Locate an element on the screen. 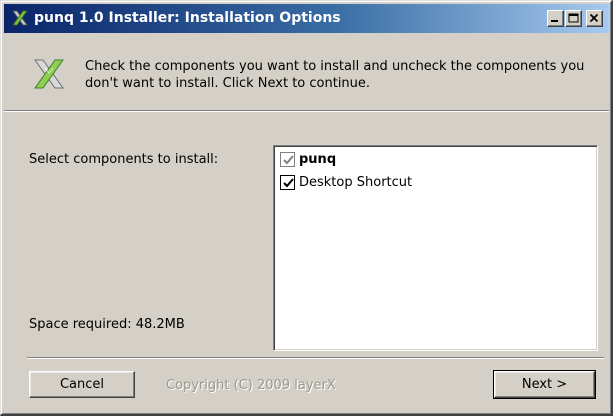 The height and width of the screenshot is (416, 613). close-button is located at coordinates (594, 18).